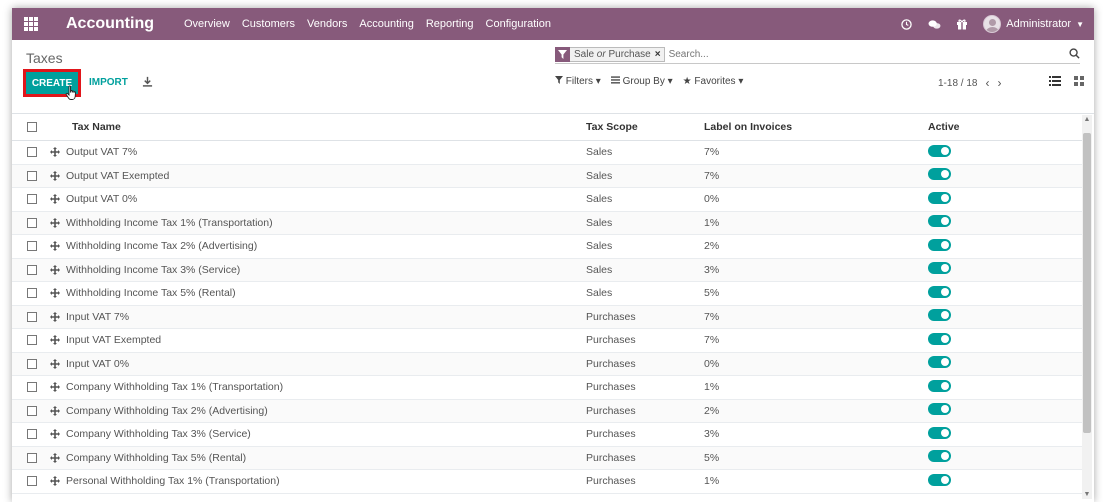  Describe the element at coordinates (324, 411) in the screenshot. I see `cell-tax-name: Company Withholding Tax 2% (Advertising)` at that location.